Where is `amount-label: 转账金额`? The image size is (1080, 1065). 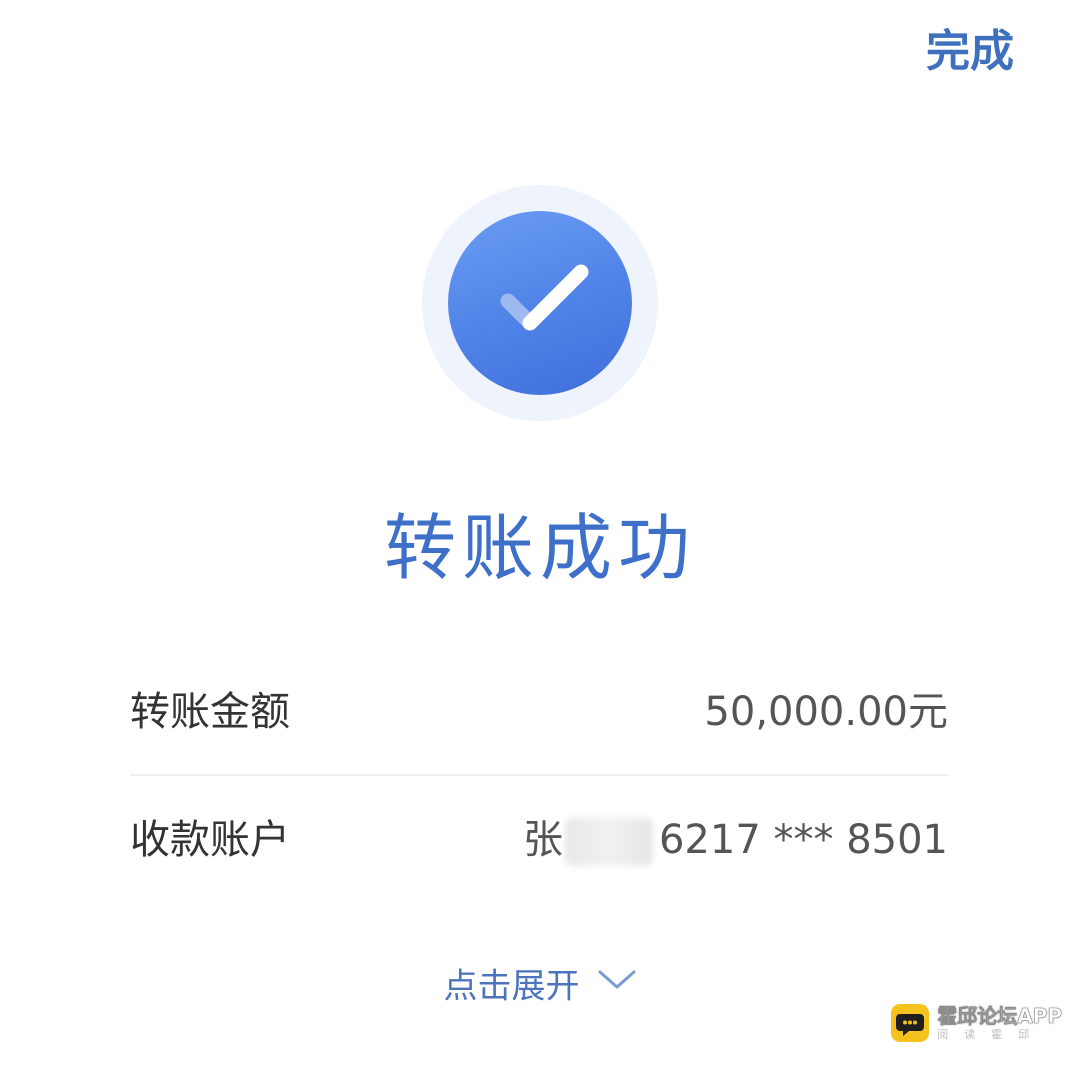
amount-label: 转账金额 is located at coordinates (210, 712).